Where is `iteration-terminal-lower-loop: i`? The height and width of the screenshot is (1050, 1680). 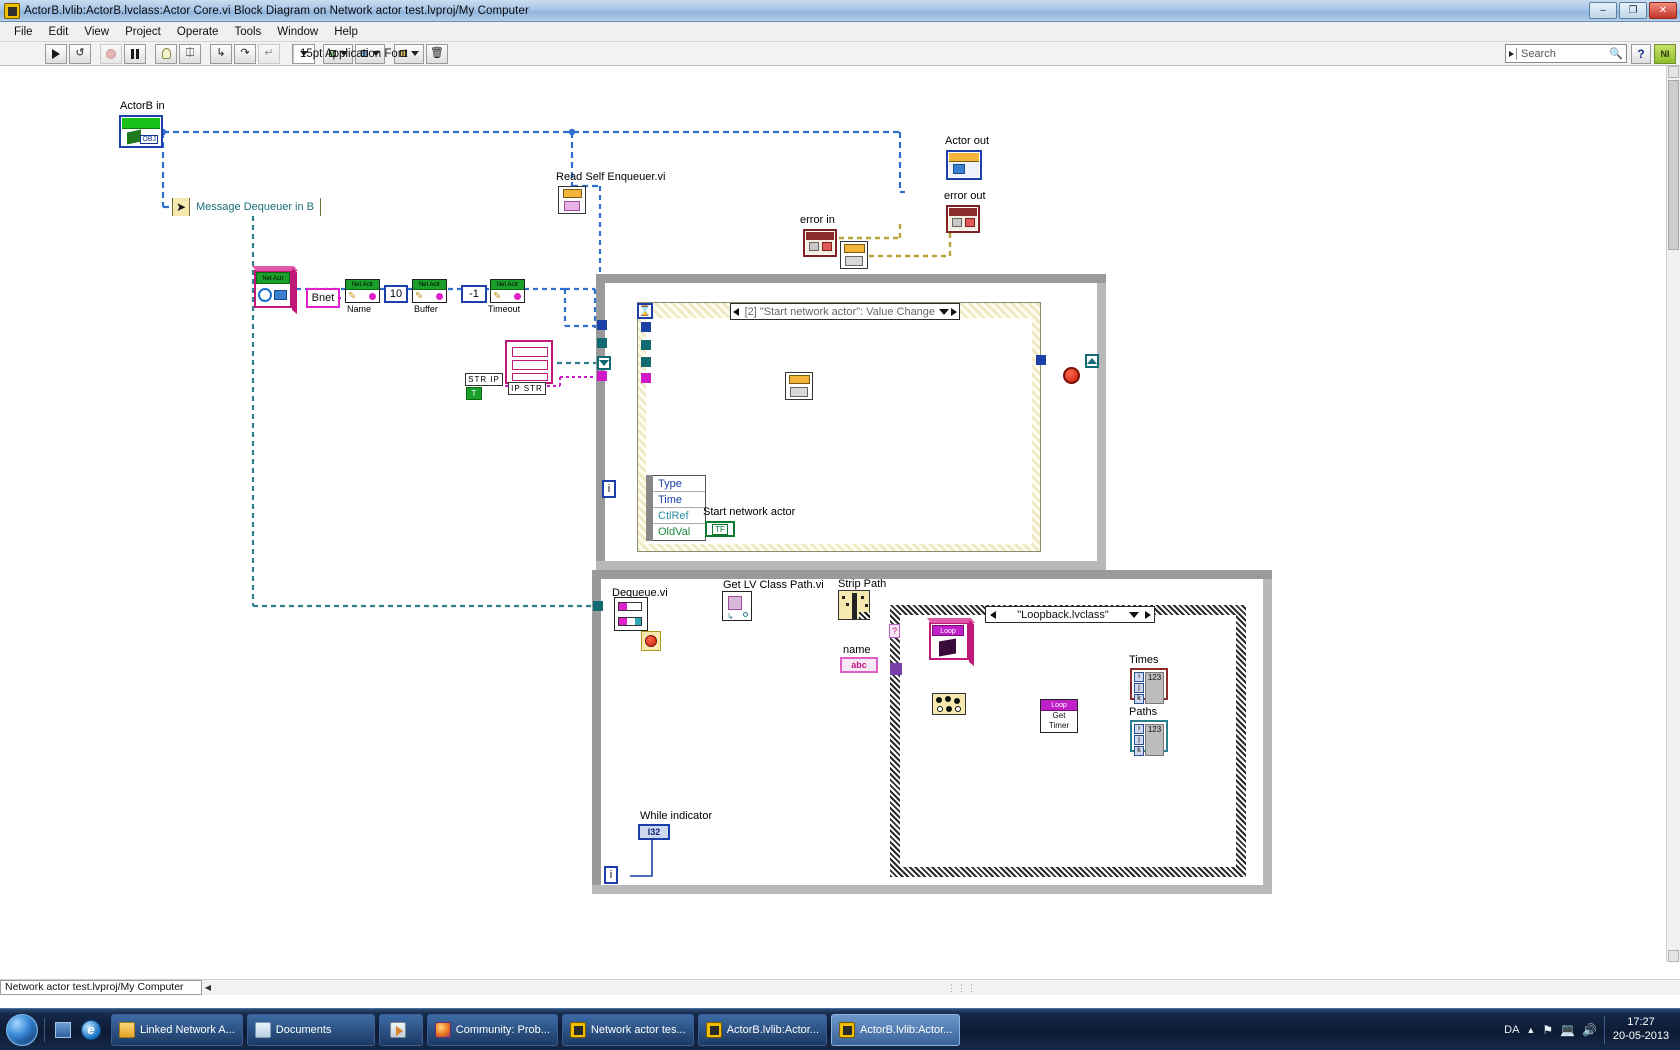 iteration-terminal-lower-loop: i is located at coordinates (611, 875).